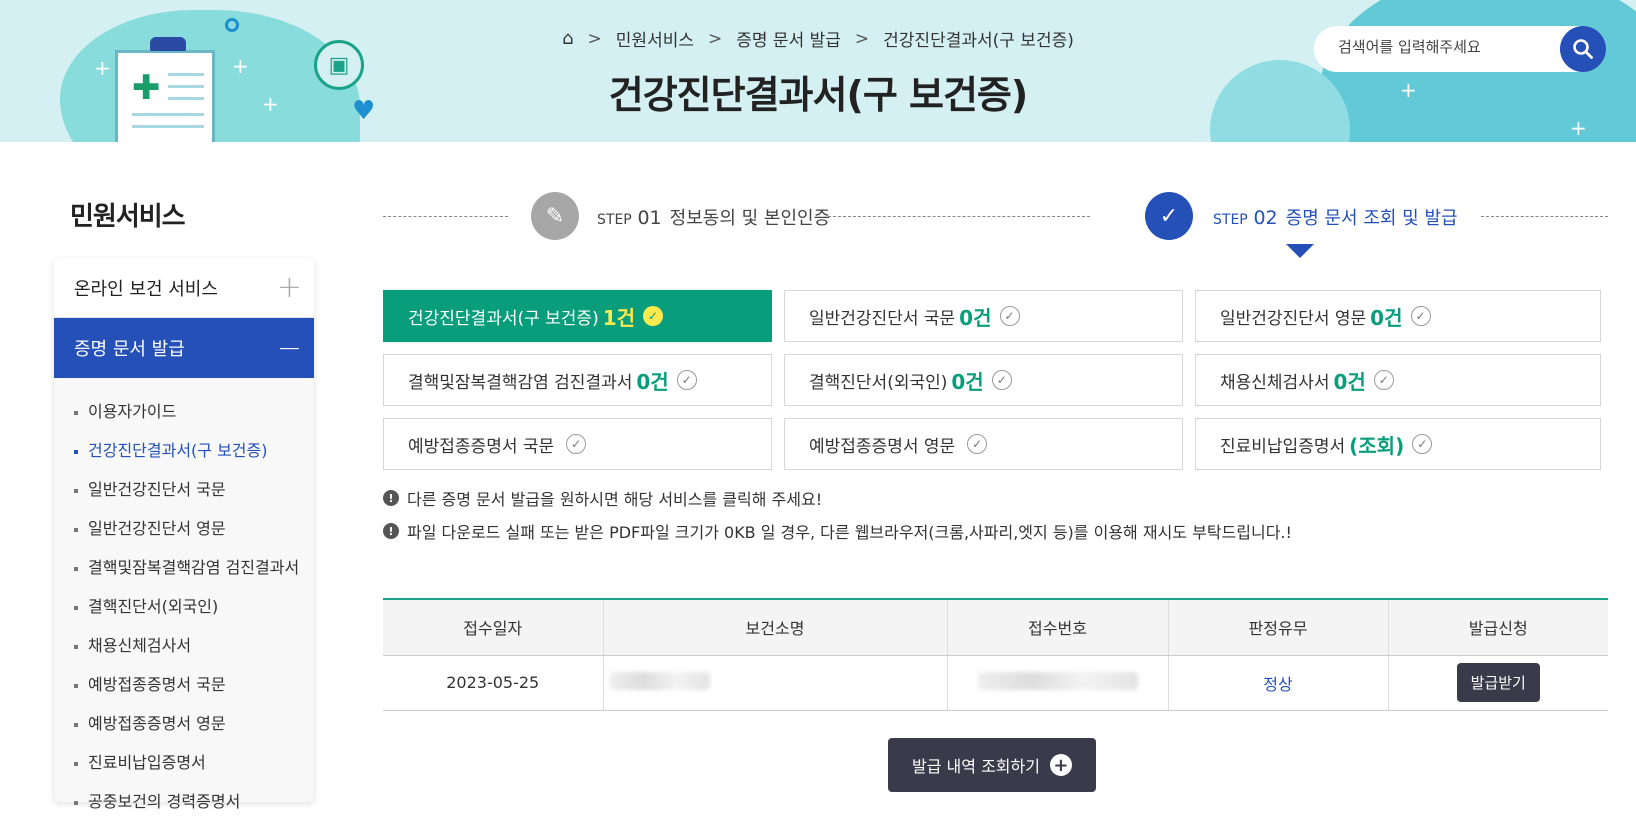  Describe the element at coordinates (193, 723) in the screenshot. I see `sidebar-item-vaccination-en: 예방접종증명서 영문` at that location.